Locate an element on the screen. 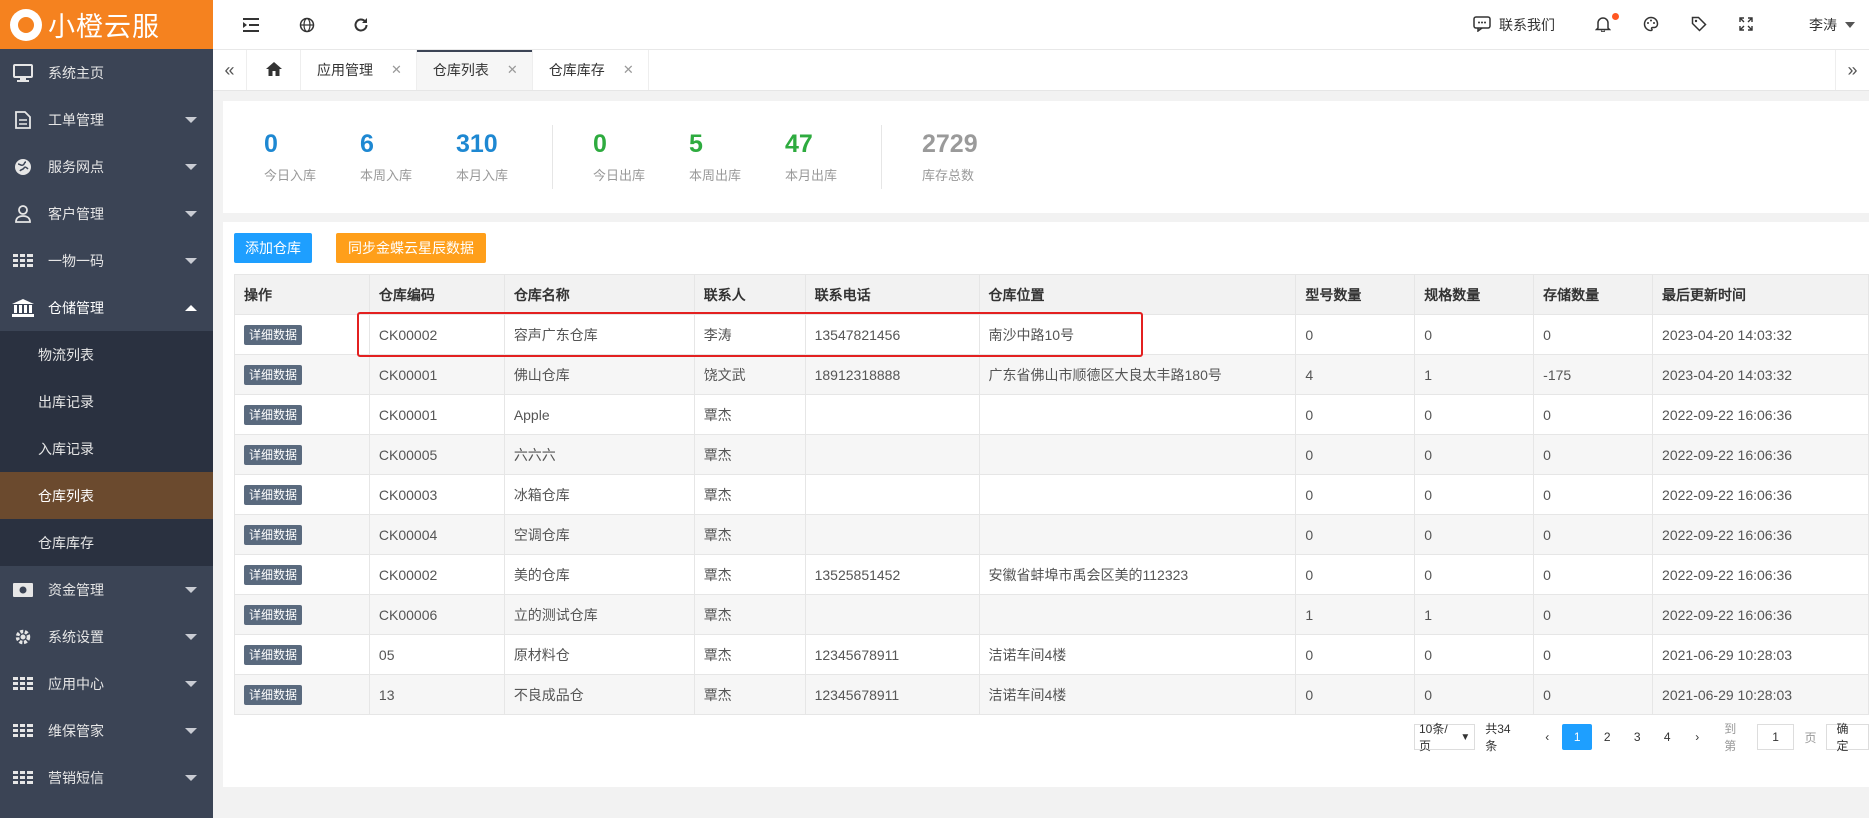 The image size is (1869, 818). stat-value: 310 is located at coordinates (477, 144).